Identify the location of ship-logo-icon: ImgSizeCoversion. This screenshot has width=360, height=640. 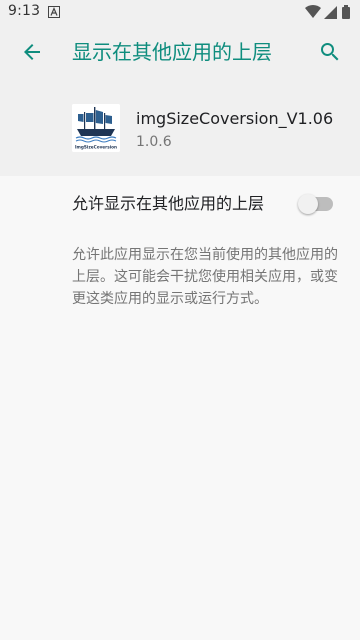
(96, 128).